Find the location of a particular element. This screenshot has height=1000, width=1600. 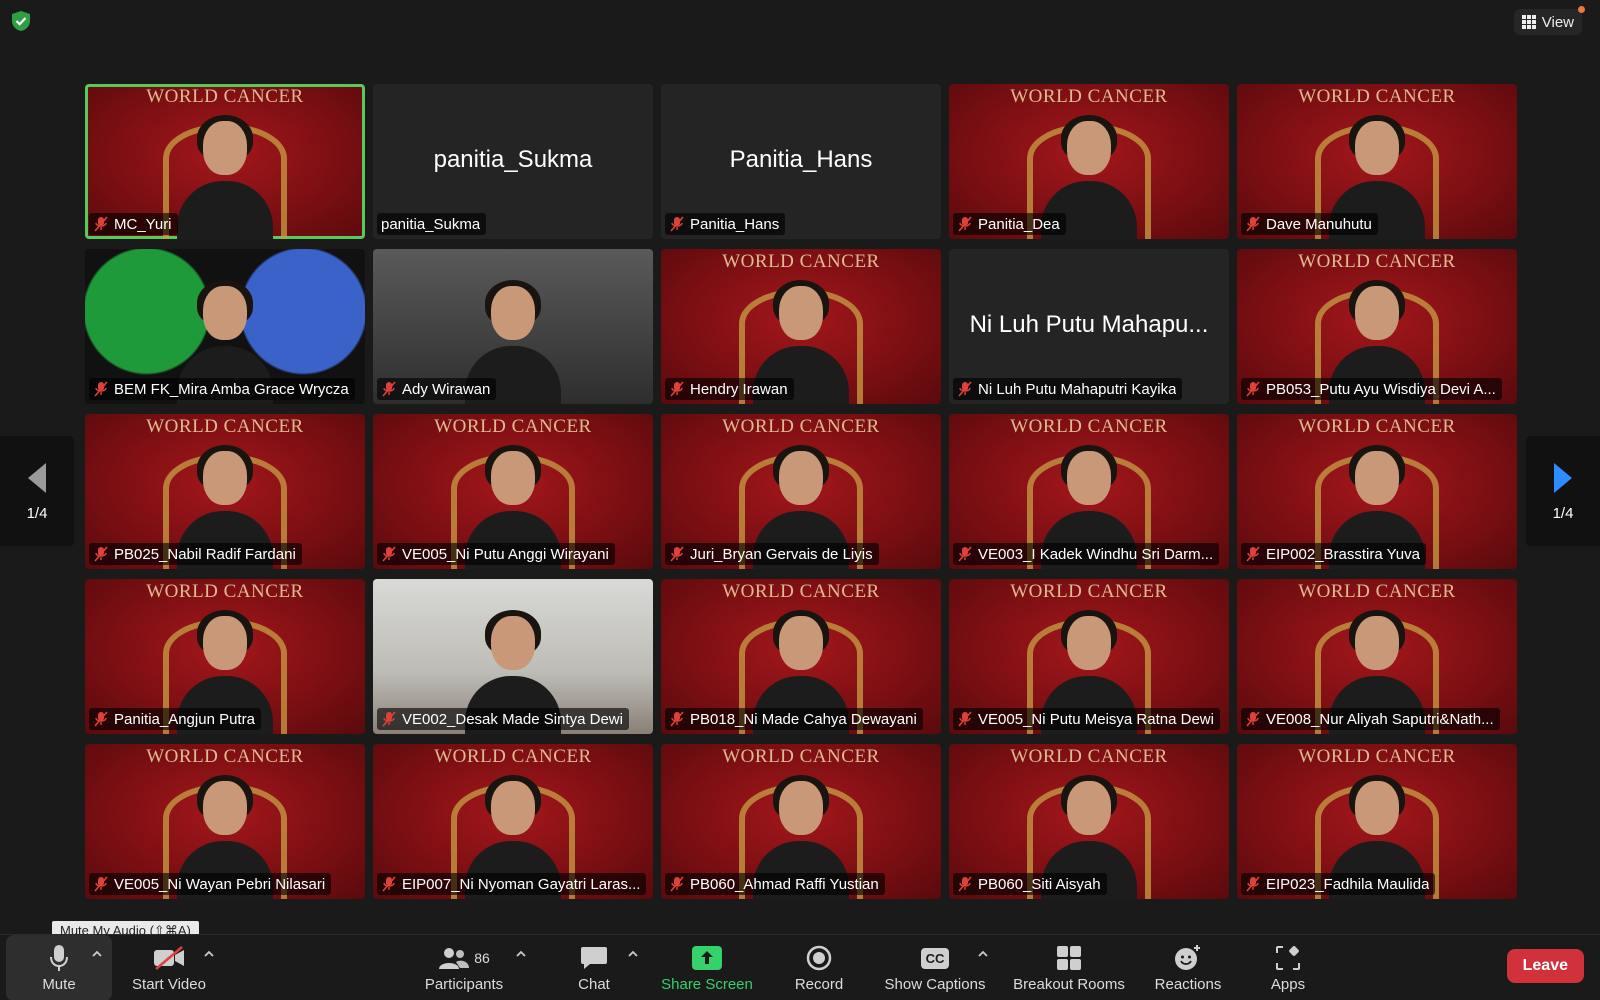

participant-tile: VE005_Ni Wayan Pebri Nilasari is located at coordinates (225, 821).